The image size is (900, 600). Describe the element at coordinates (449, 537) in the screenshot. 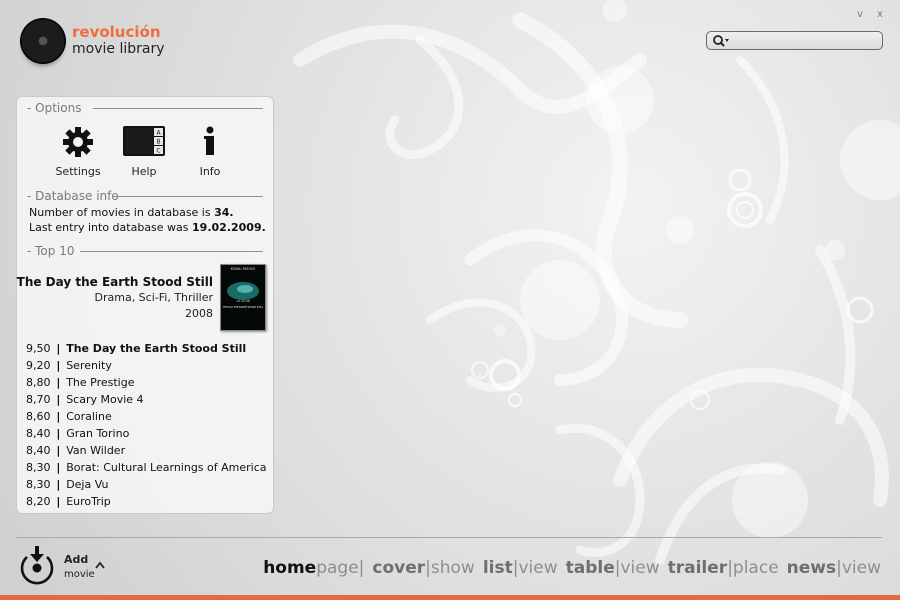

I see `bottom-divider` at that location.